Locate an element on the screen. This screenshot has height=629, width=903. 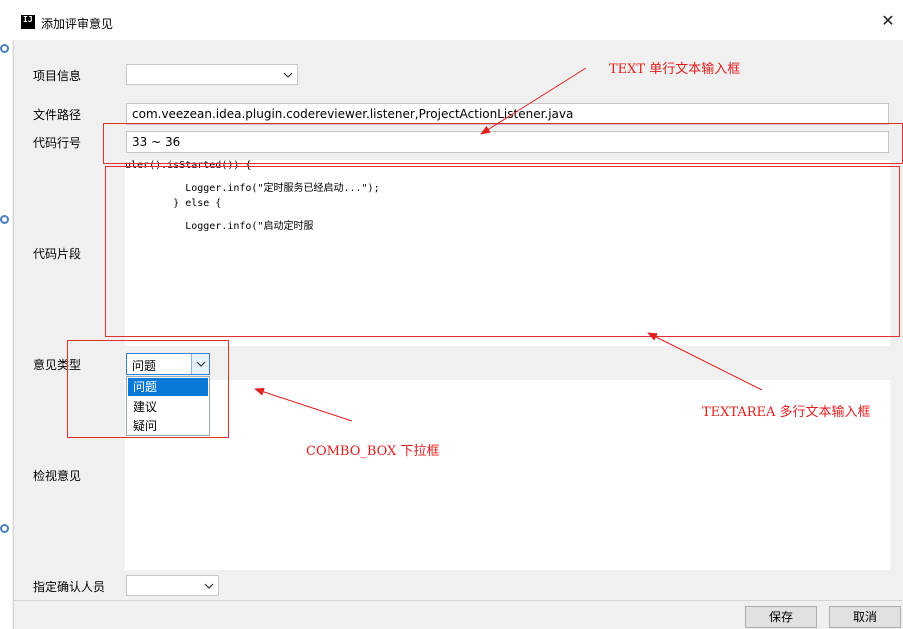
arrow-to-text-field is located at coordinates (533, 101).